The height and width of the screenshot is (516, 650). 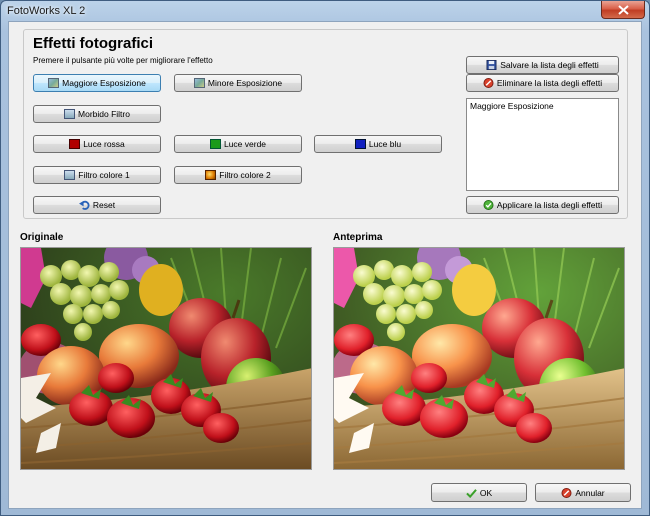 What do you see at coordinates (93, 43) in the screenshot?
I see `page-title: Effetti fotografici` at bounding box center [93, 43].